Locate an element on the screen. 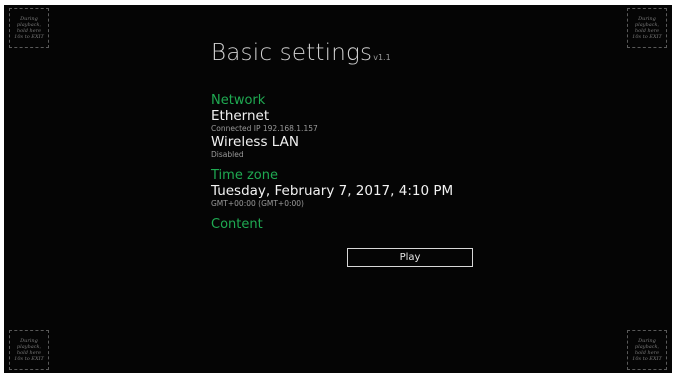  exit-hotspot-top-left: During playback, hold here 10s to EXIT is located at coordinates (29, 28).